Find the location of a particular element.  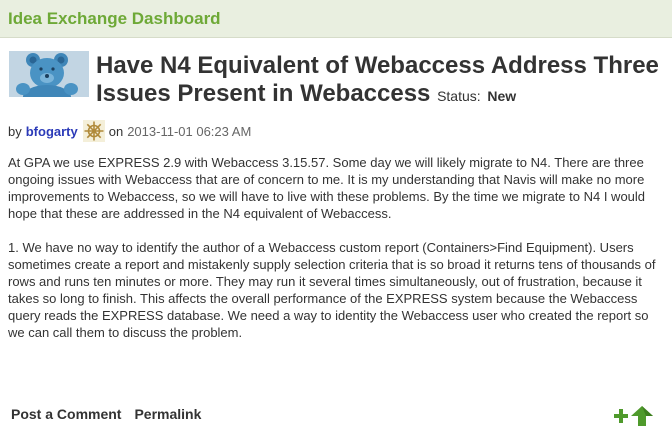

teddy-bear-avatar-icon is located at coordinates (49, 74).